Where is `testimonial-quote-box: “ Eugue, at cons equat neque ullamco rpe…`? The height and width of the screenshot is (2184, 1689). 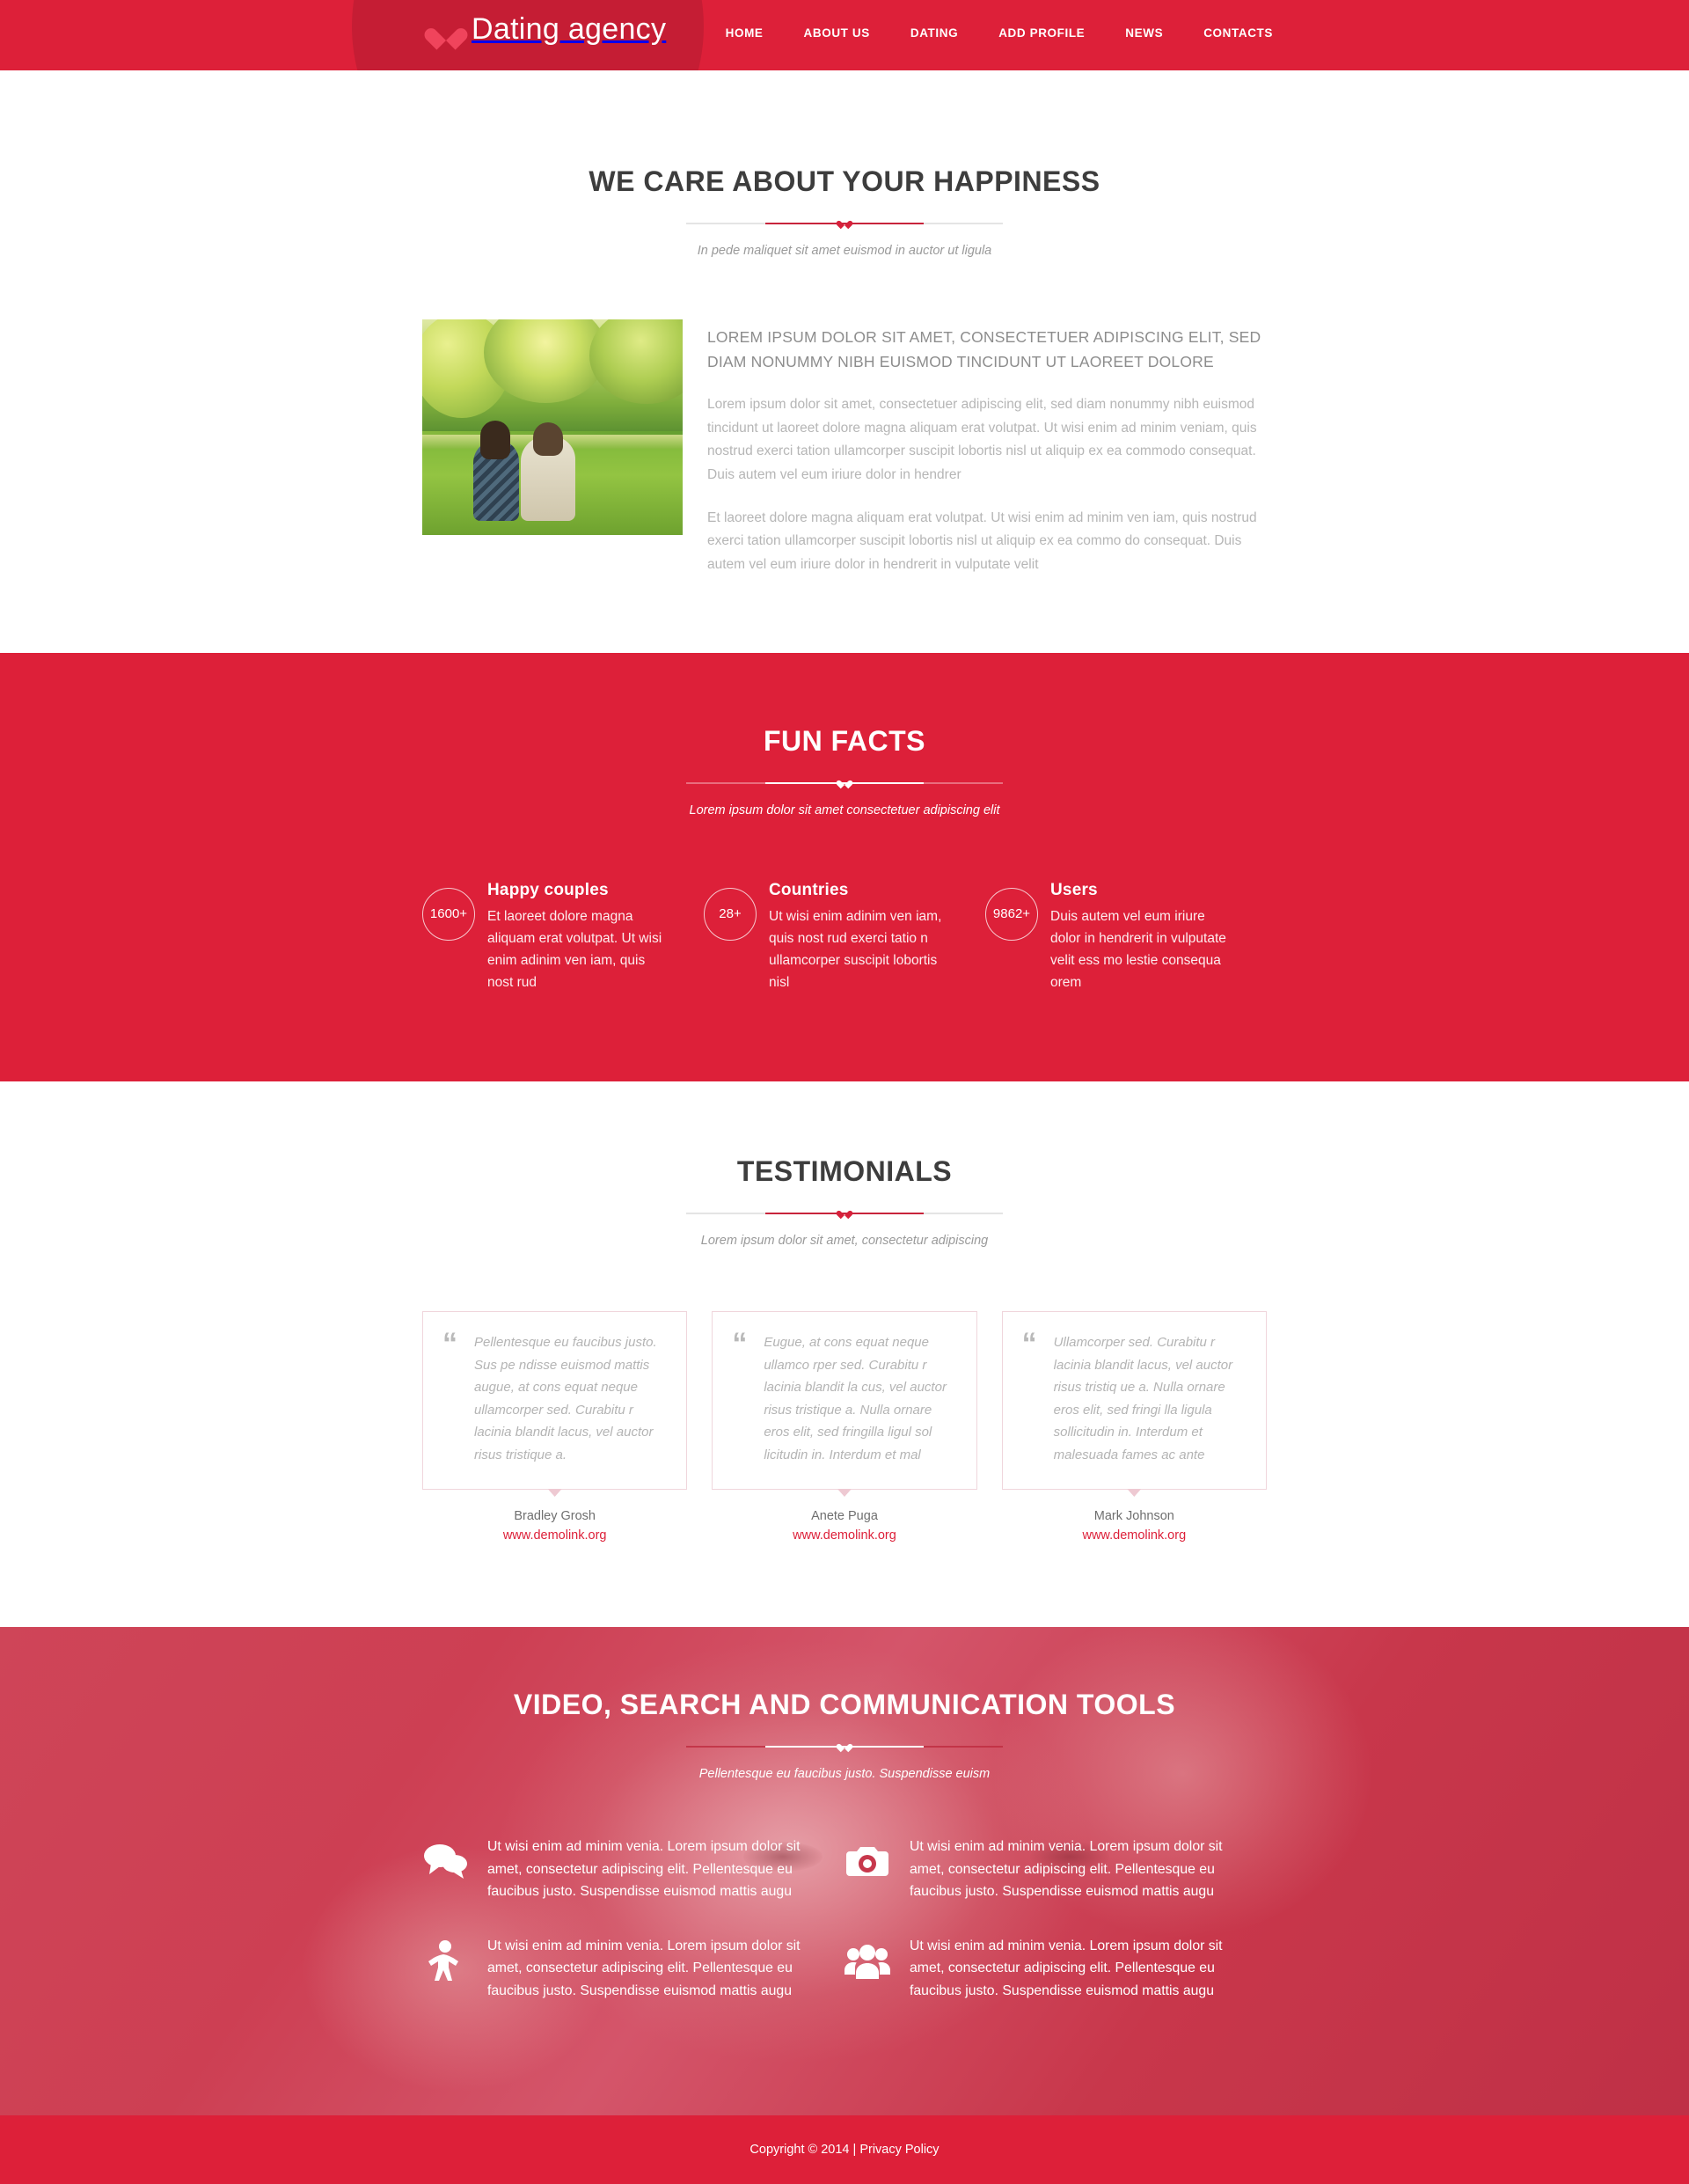
testimonial-quote-box: “ Eugue, at cons equat neque ullamco rpe… is located at coordinates (844, 1401).